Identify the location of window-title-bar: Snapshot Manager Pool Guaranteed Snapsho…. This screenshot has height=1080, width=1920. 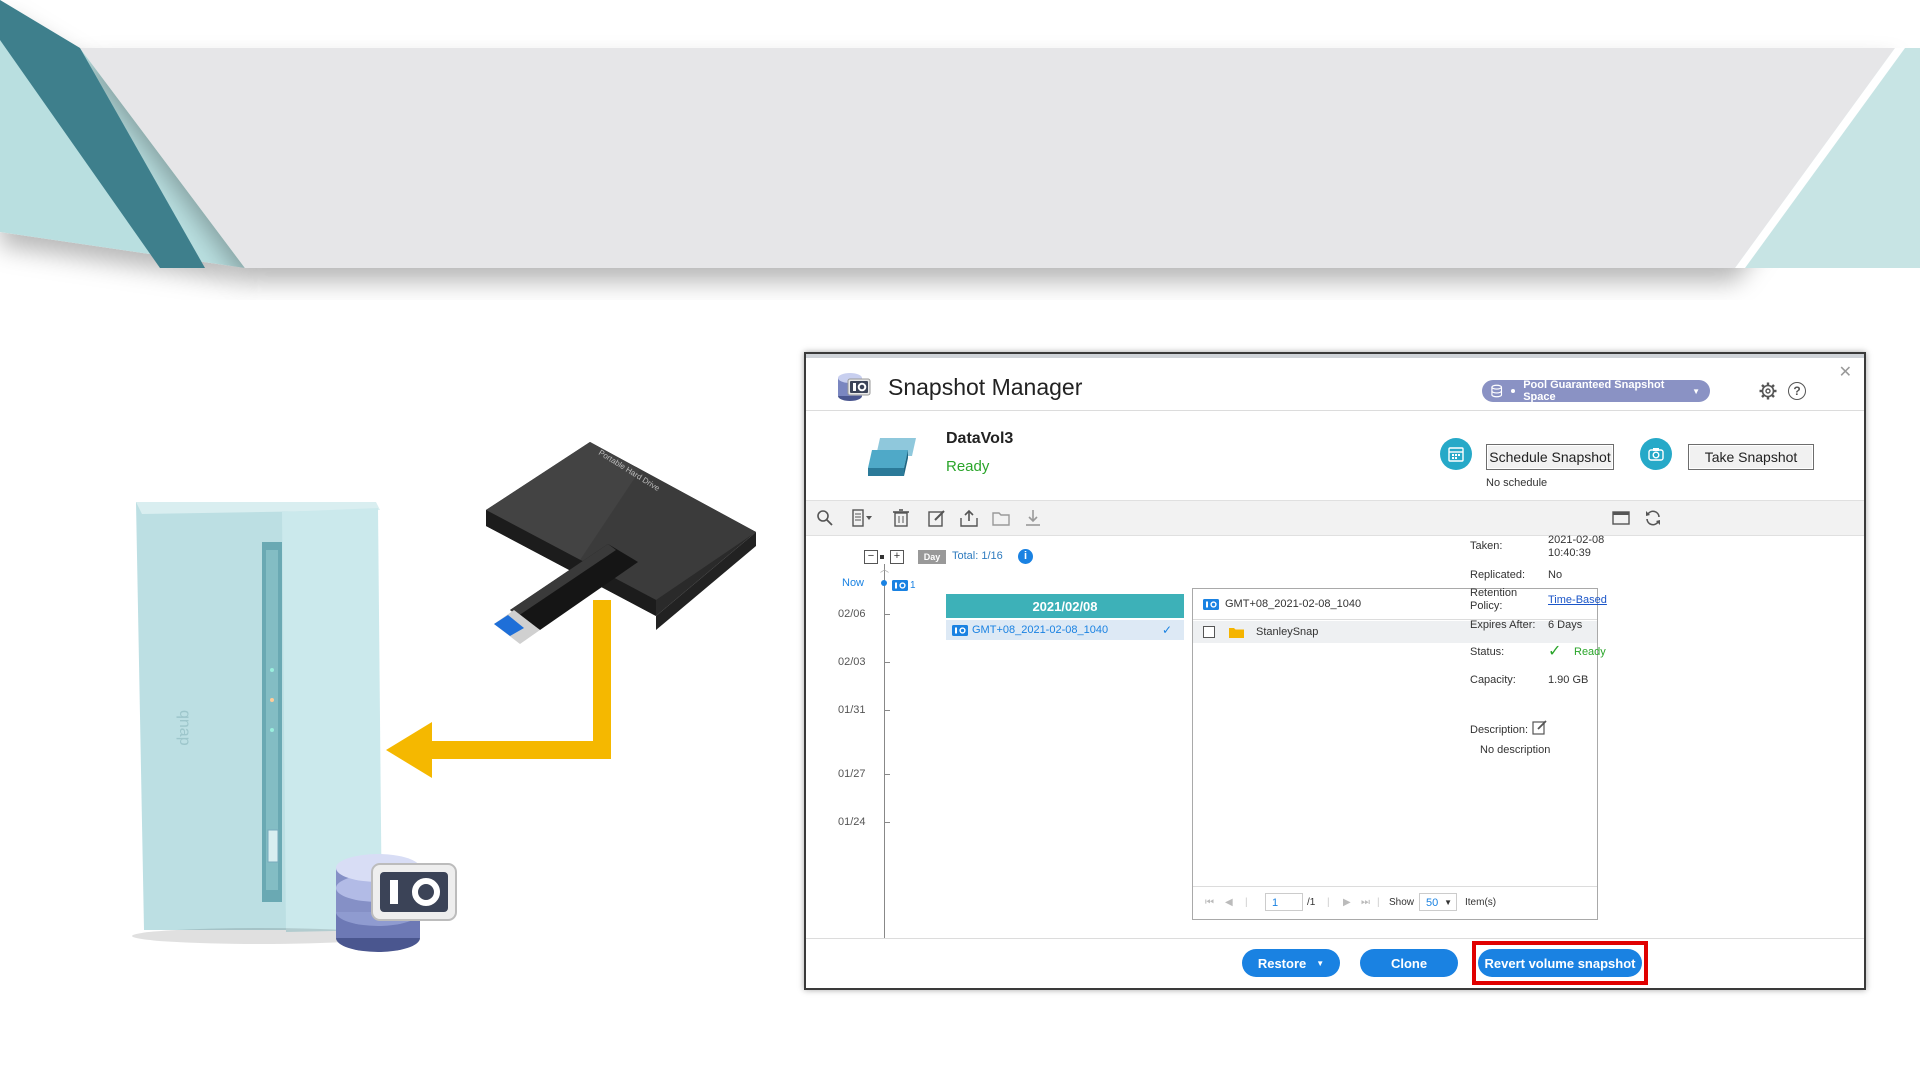
(1335, 387).